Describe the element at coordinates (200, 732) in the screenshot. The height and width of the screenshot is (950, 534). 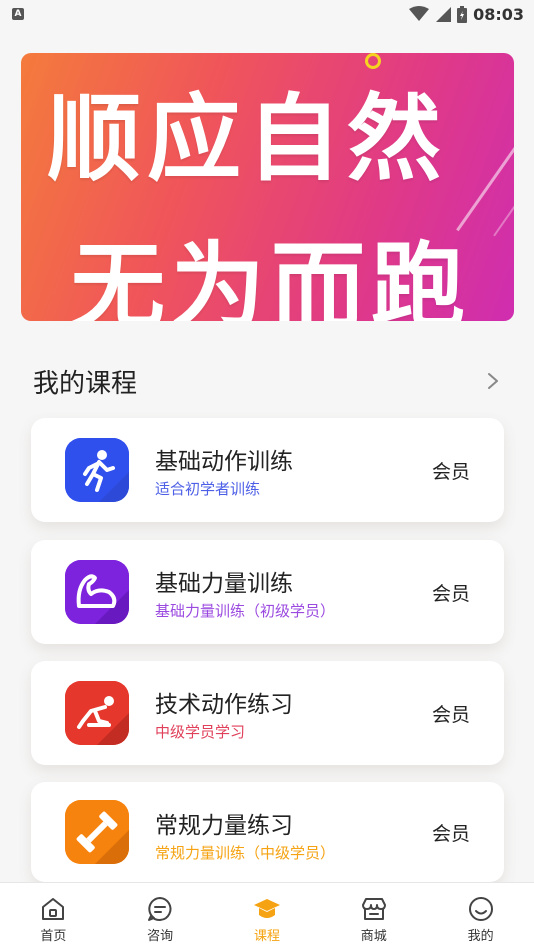
I see `course-subtitle: 中级学员学习` at that location.